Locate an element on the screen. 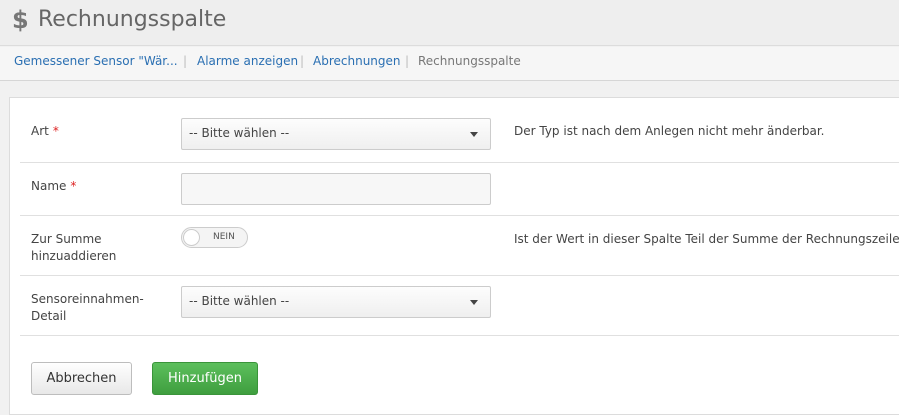 This screenshot has width=899, height=415. detail-select: -- Bitte wählen -- is located at coordinates (336, 302).